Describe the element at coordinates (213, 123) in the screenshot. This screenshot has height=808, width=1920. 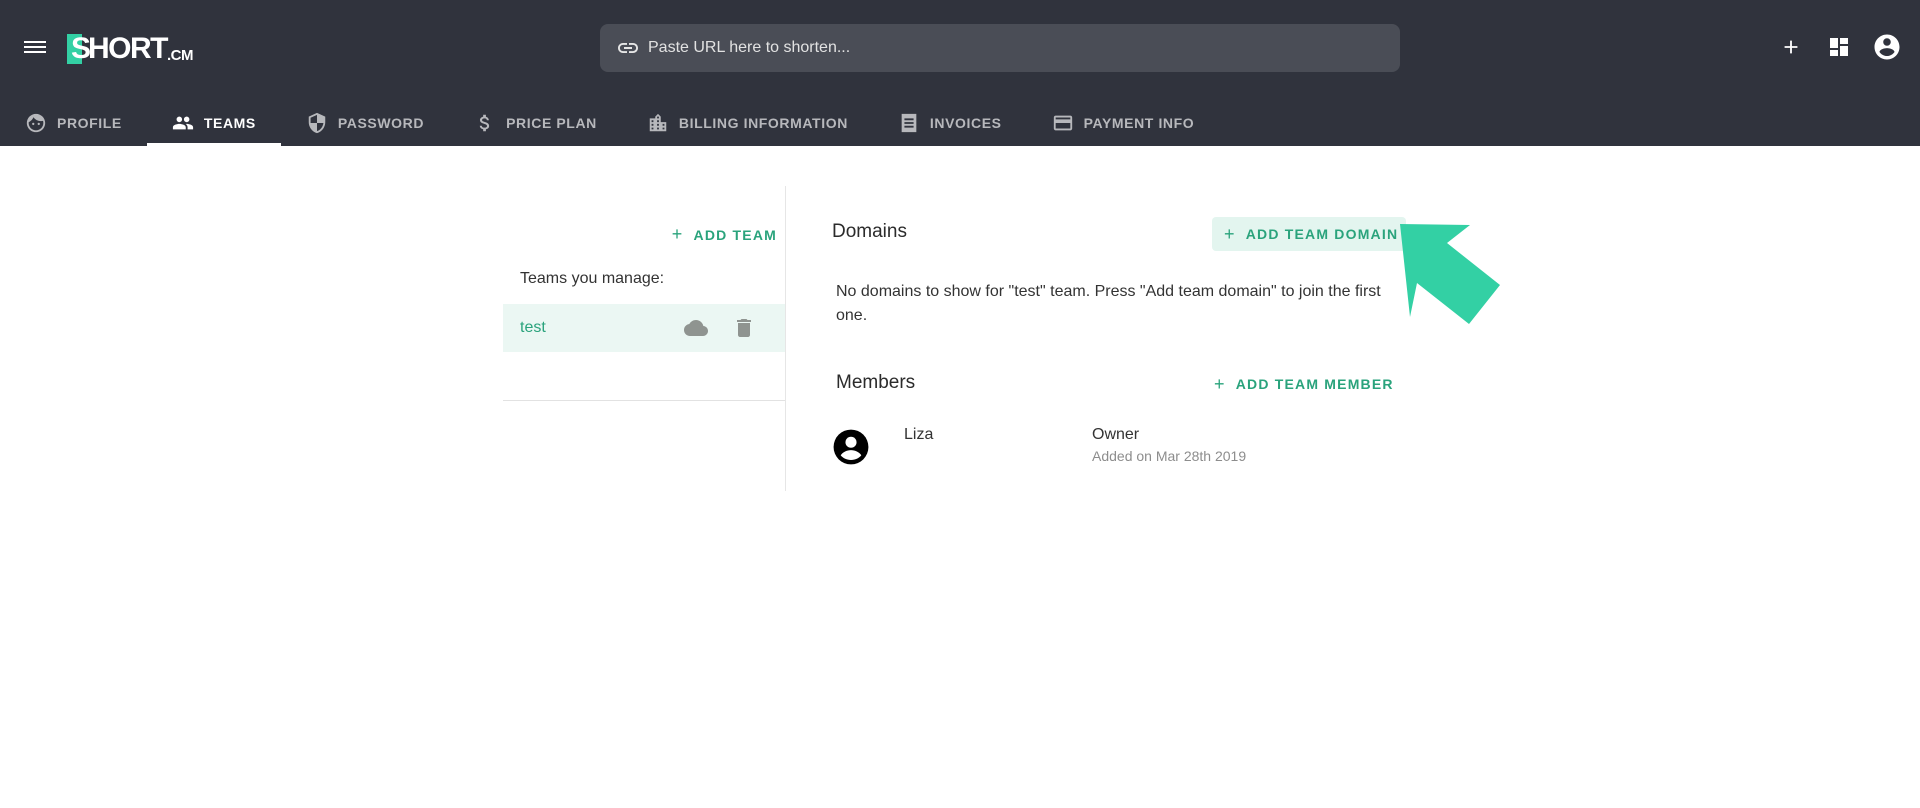
I see `tab-teams: TEAMS` at that location.